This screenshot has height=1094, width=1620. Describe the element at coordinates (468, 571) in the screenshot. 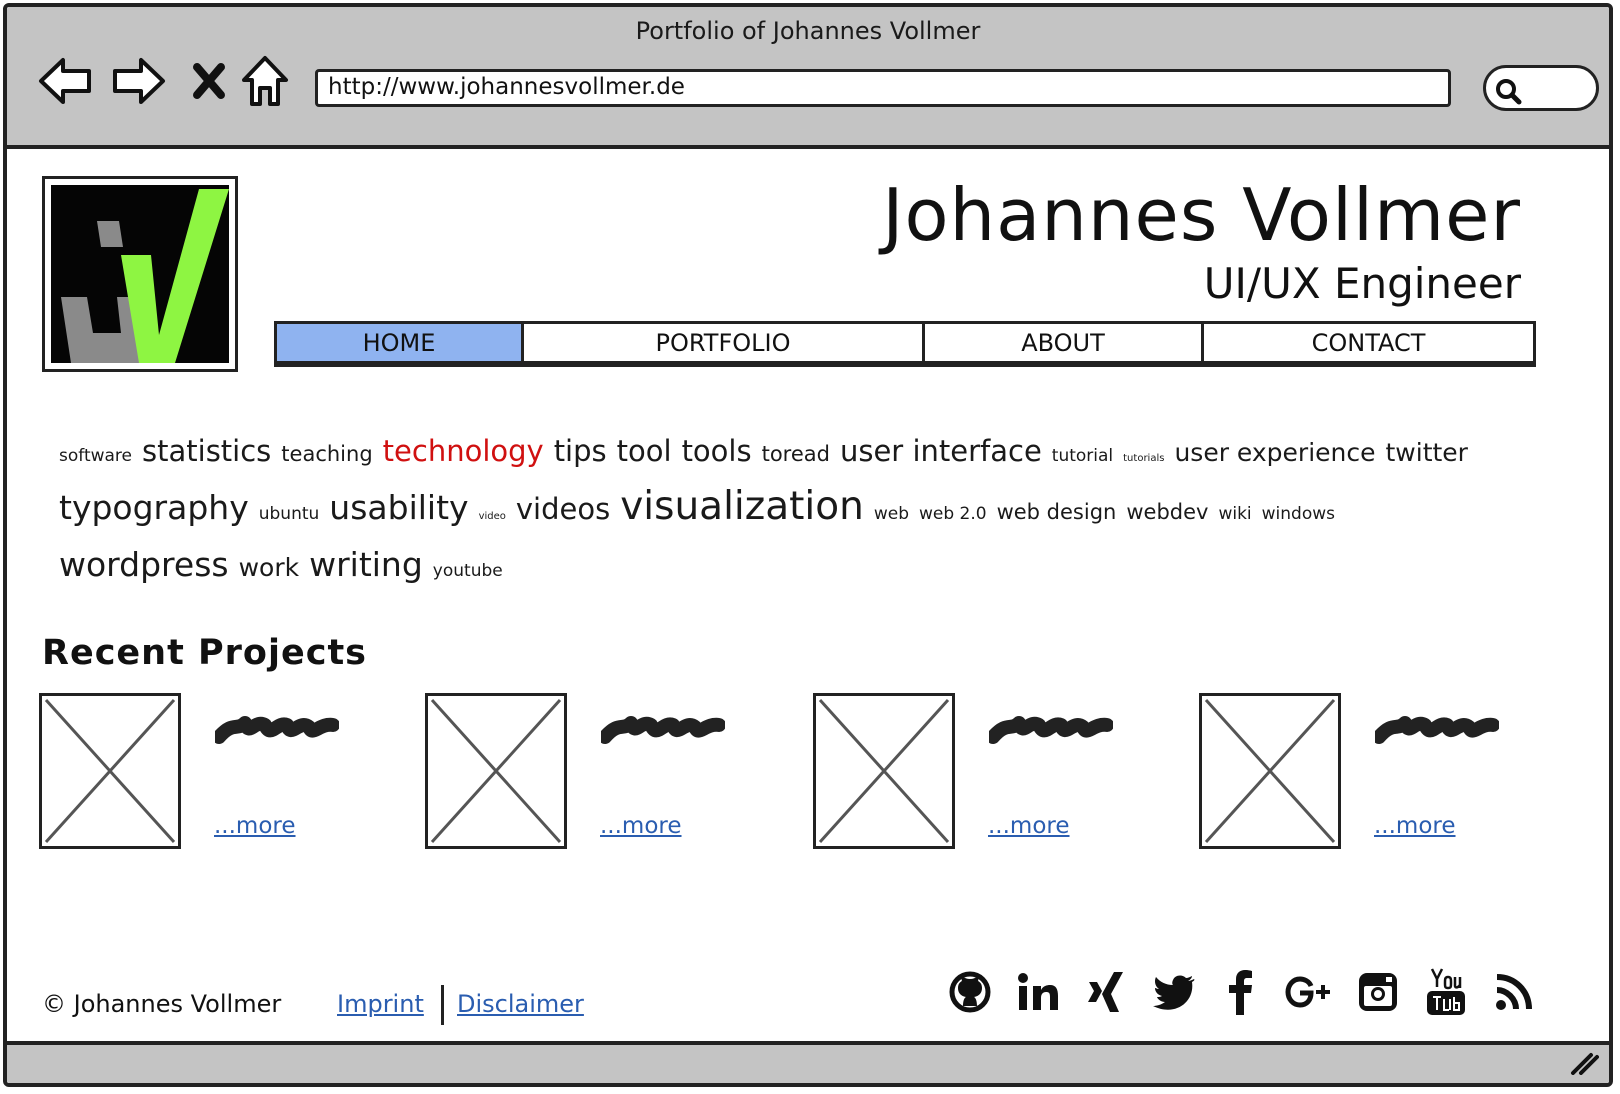

I see `tag-link: youtube` at that location.